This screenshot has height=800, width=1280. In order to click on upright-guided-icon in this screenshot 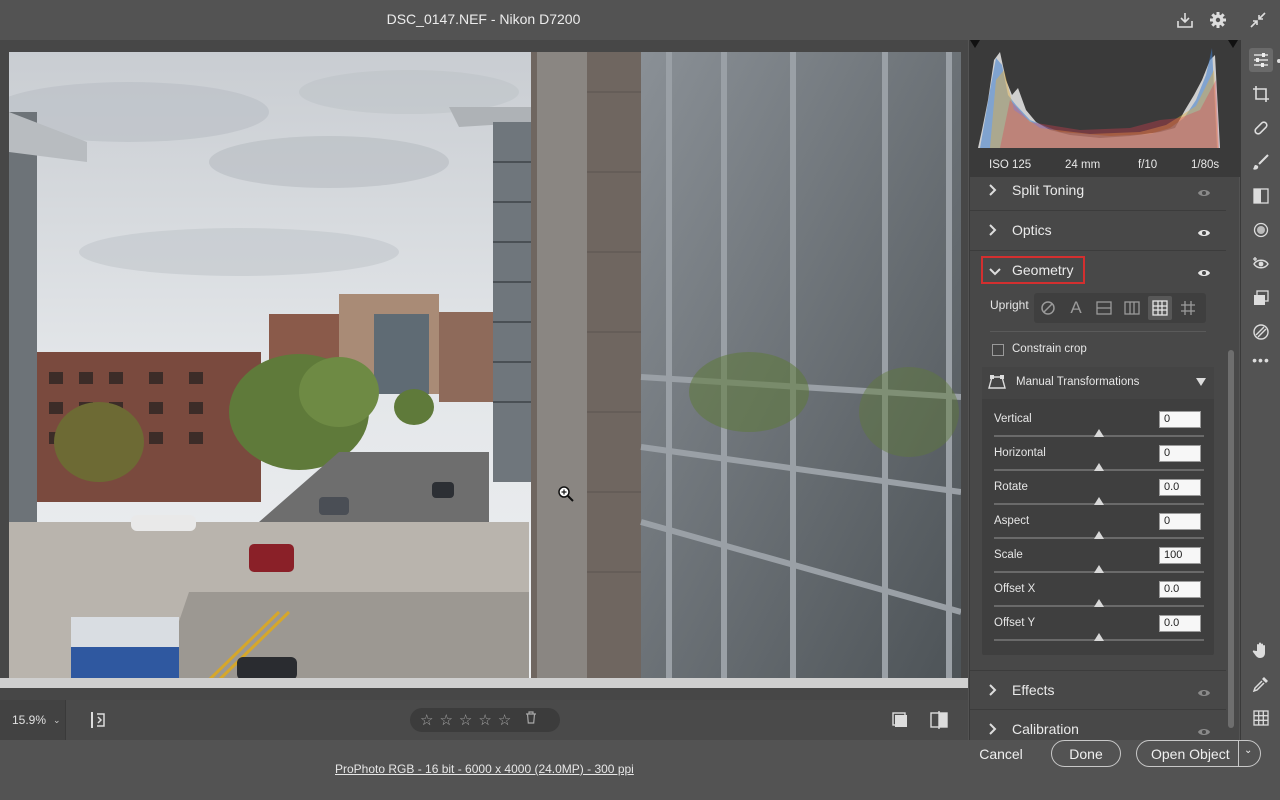, I will do `click(1188, 308)`.